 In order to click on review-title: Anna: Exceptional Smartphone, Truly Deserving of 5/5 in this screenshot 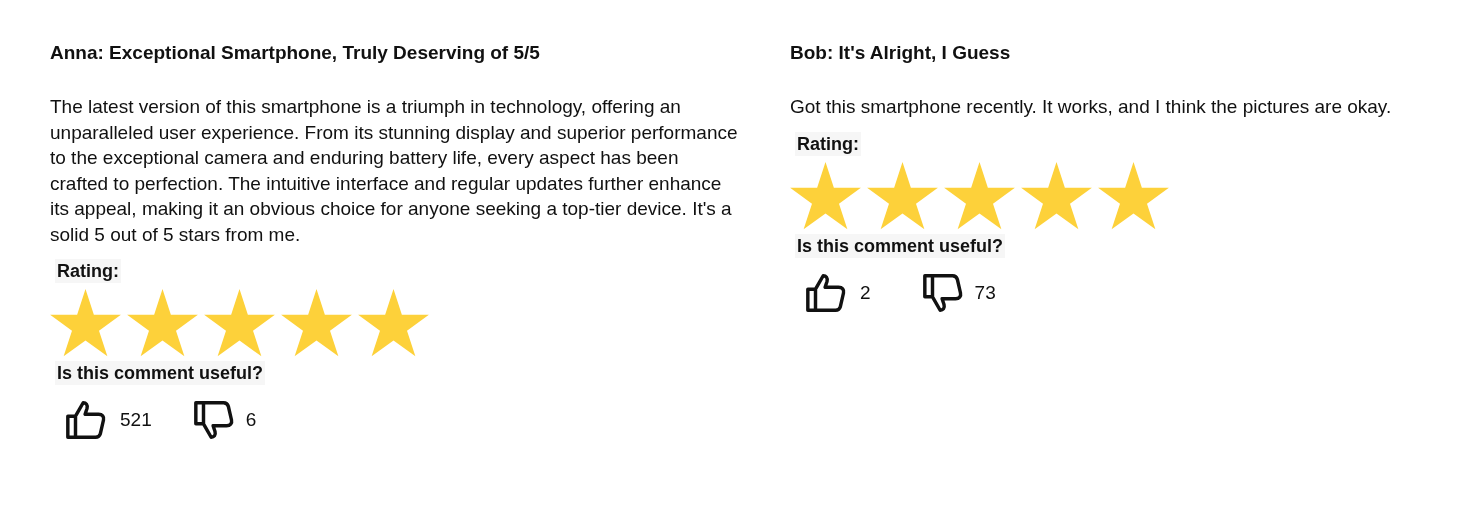, I will do `click(295, 53)`.